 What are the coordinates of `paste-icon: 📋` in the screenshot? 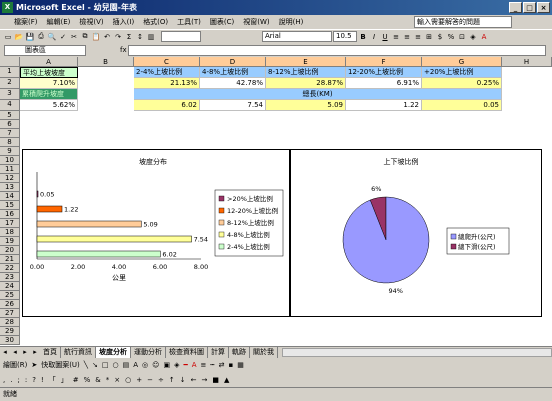 It's located at (96, 37).